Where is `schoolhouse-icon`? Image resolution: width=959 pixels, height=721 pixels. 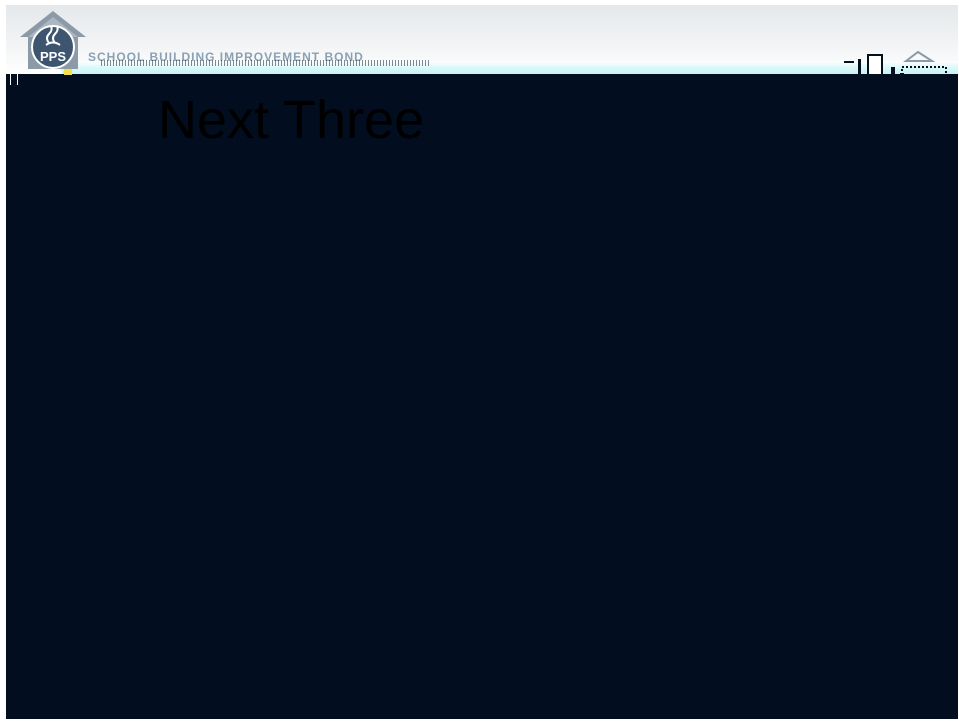
schoolhouse-icon is located at coordinates (895, 64).